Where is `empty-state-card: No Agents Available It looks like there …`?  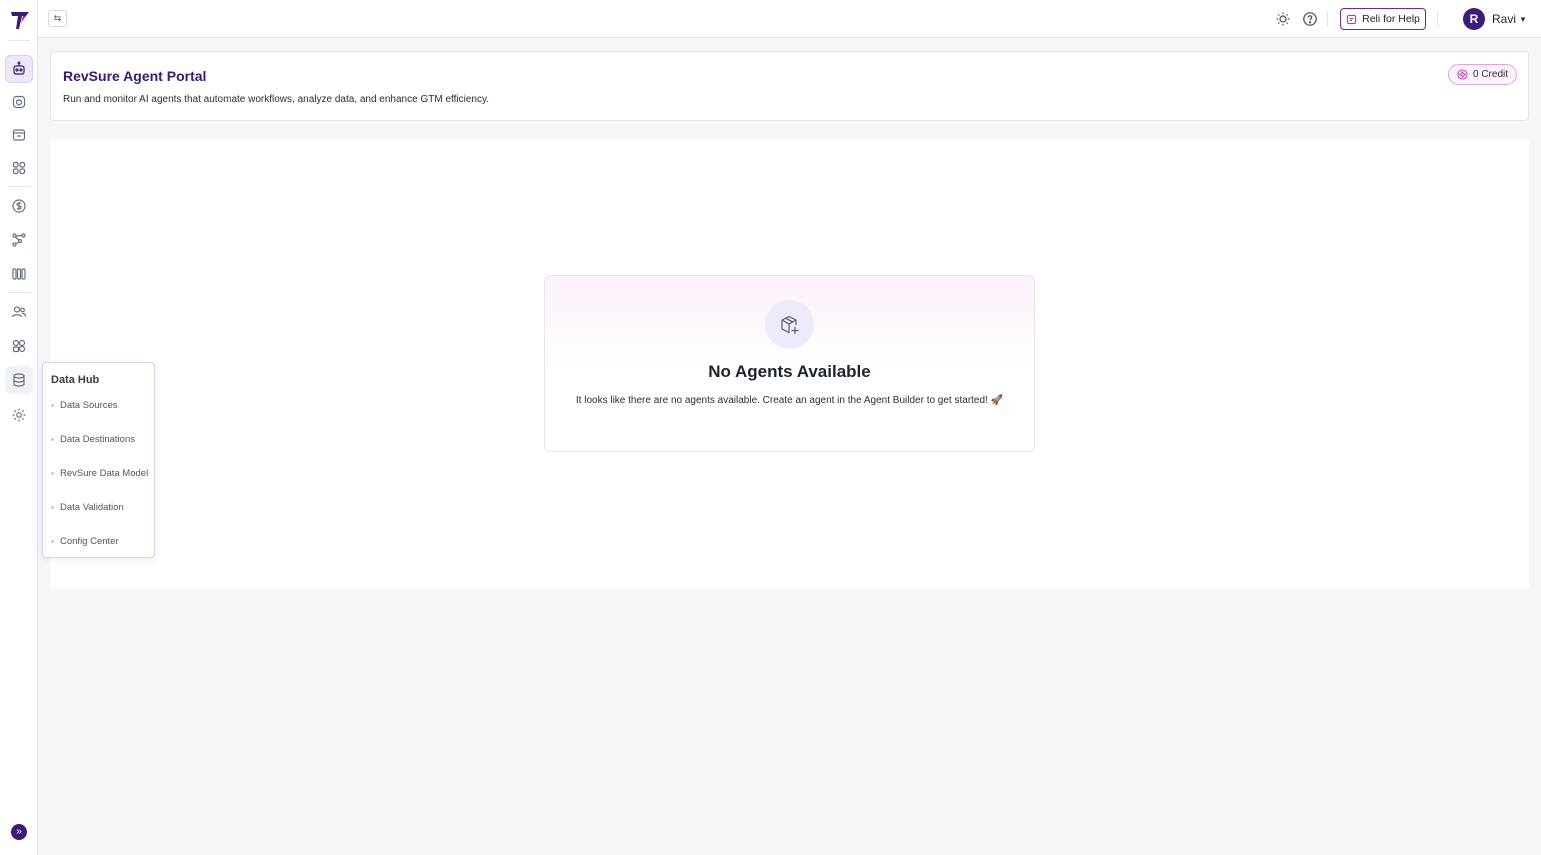
empty-state-card: No Agents Available It looks like there … is located at coordinates (789, 363).